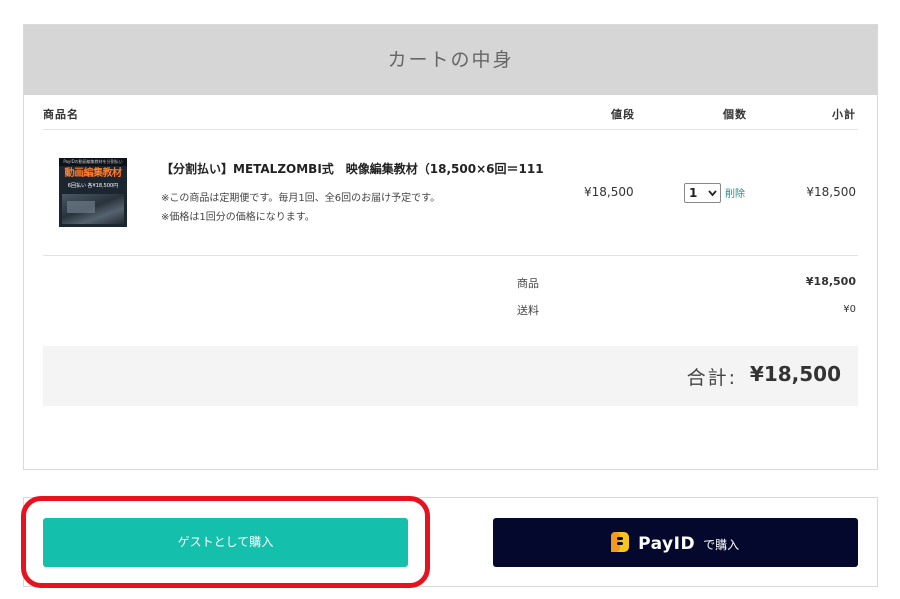 The height and width of the screenshot is (599, 900). Describe the element at coordinates (711, 378) in the screenshot. I see `total-label: 合計:` at that location.